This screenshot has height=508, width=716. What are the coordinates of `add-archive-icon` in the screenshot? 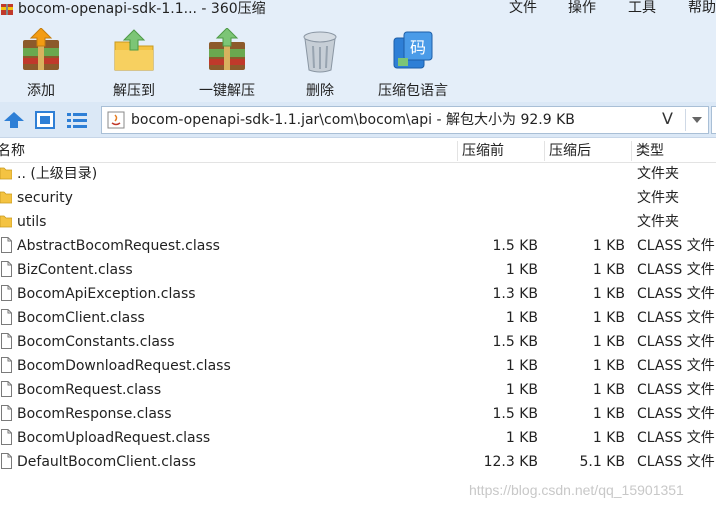 It's located at (41, 49).